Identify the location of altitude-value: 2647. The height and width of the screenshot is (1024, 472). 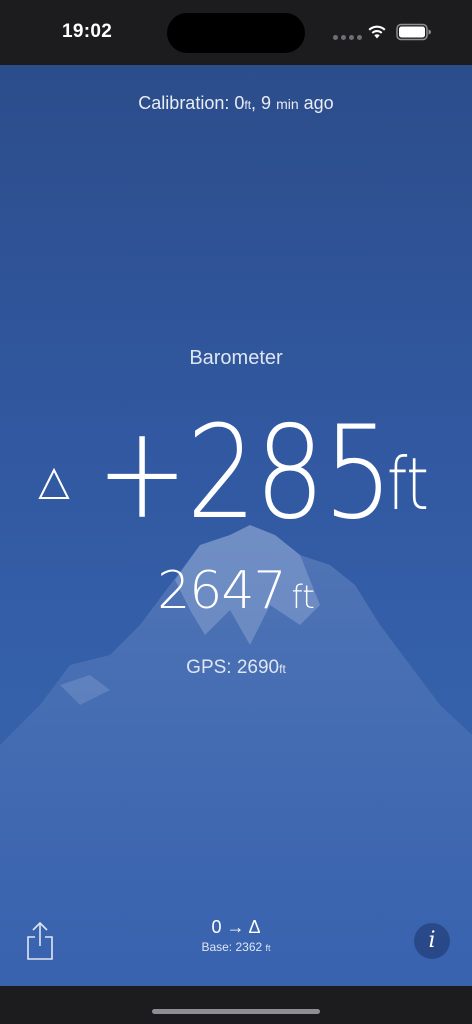
(221, 591).